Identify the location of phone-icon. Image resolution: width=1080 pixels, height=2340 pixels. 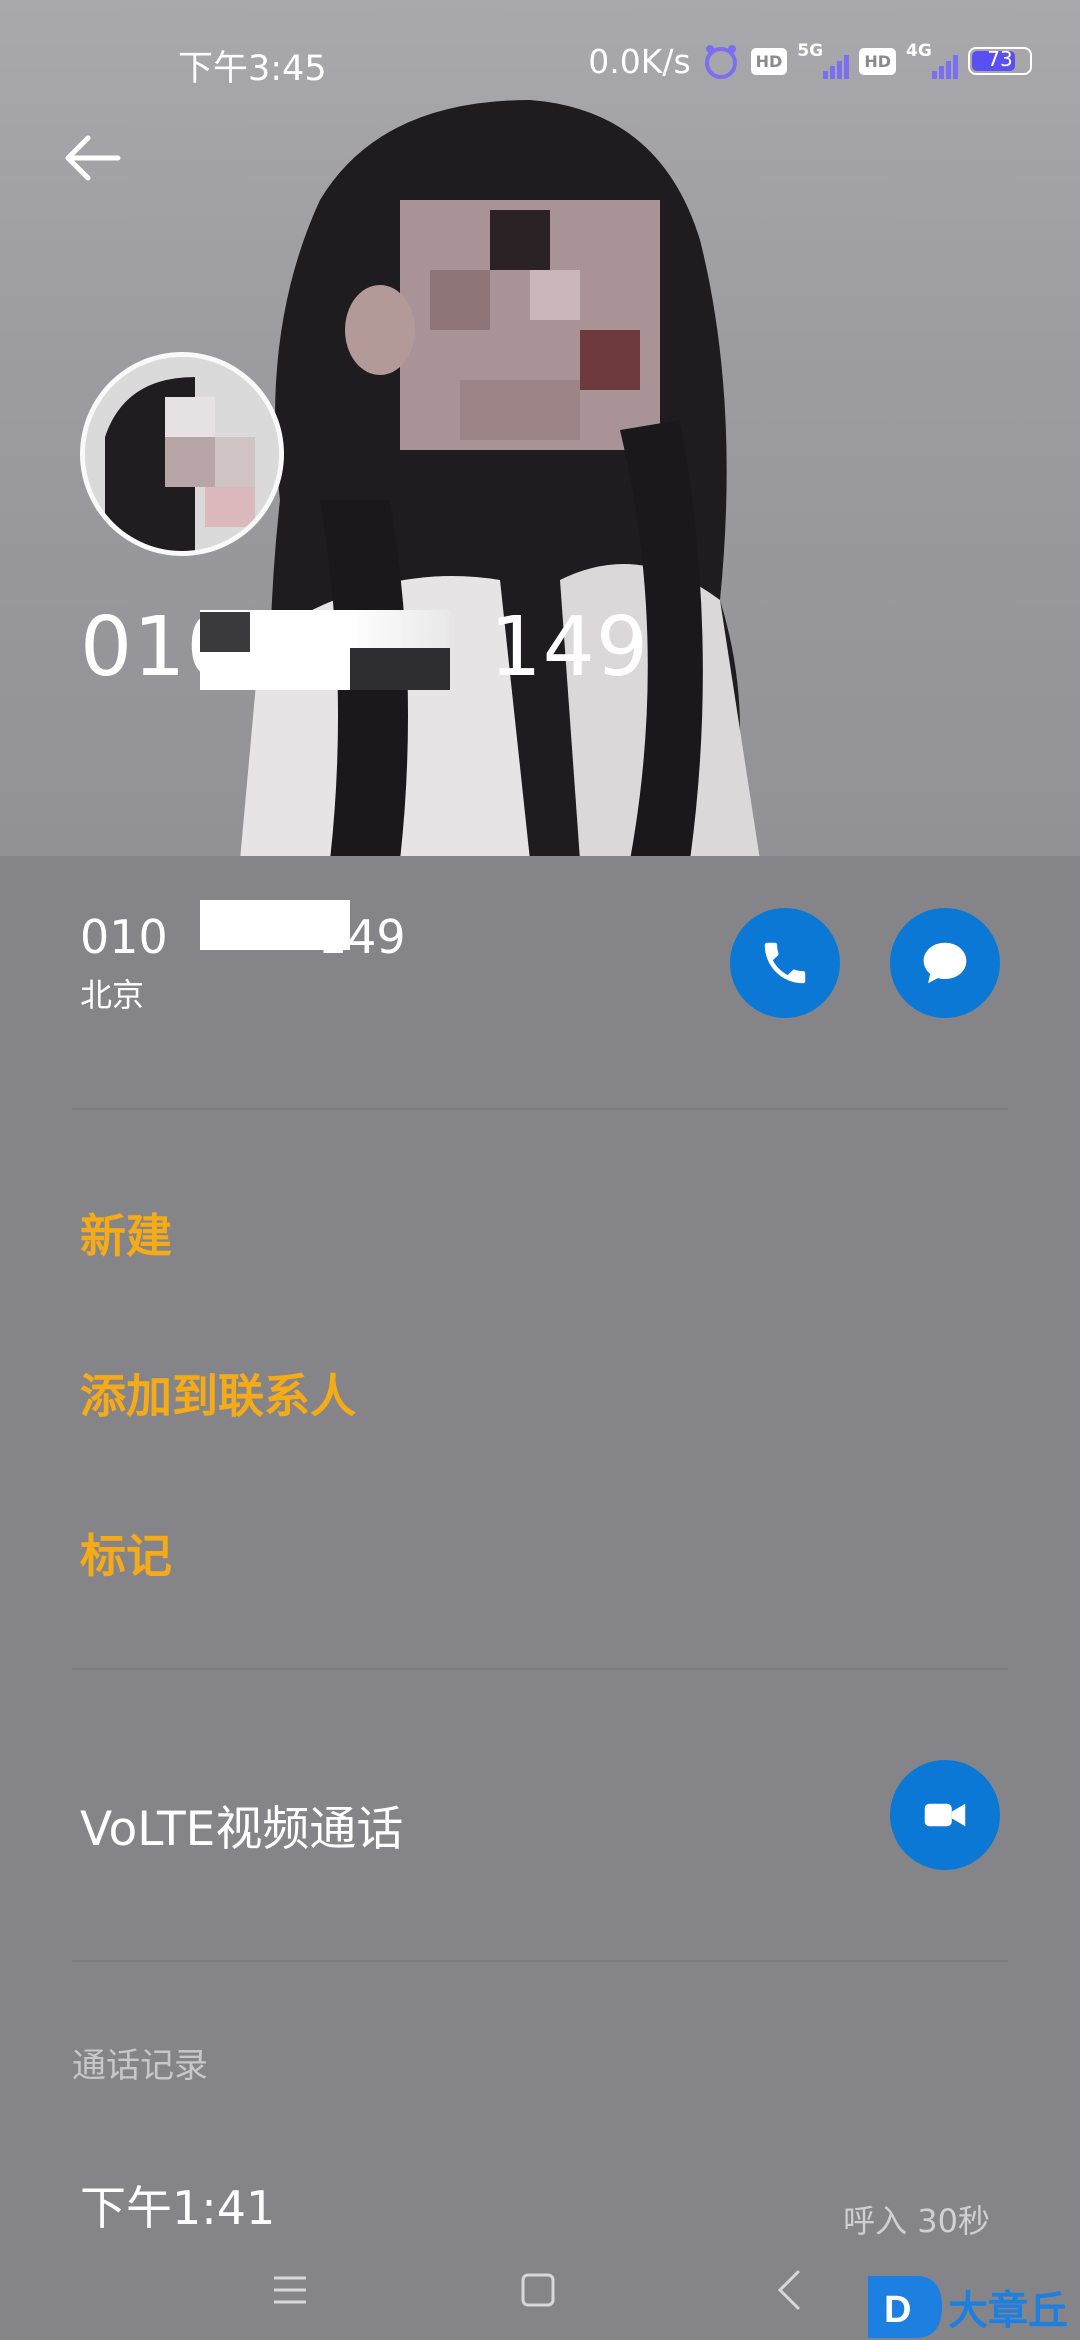
(785, 963).